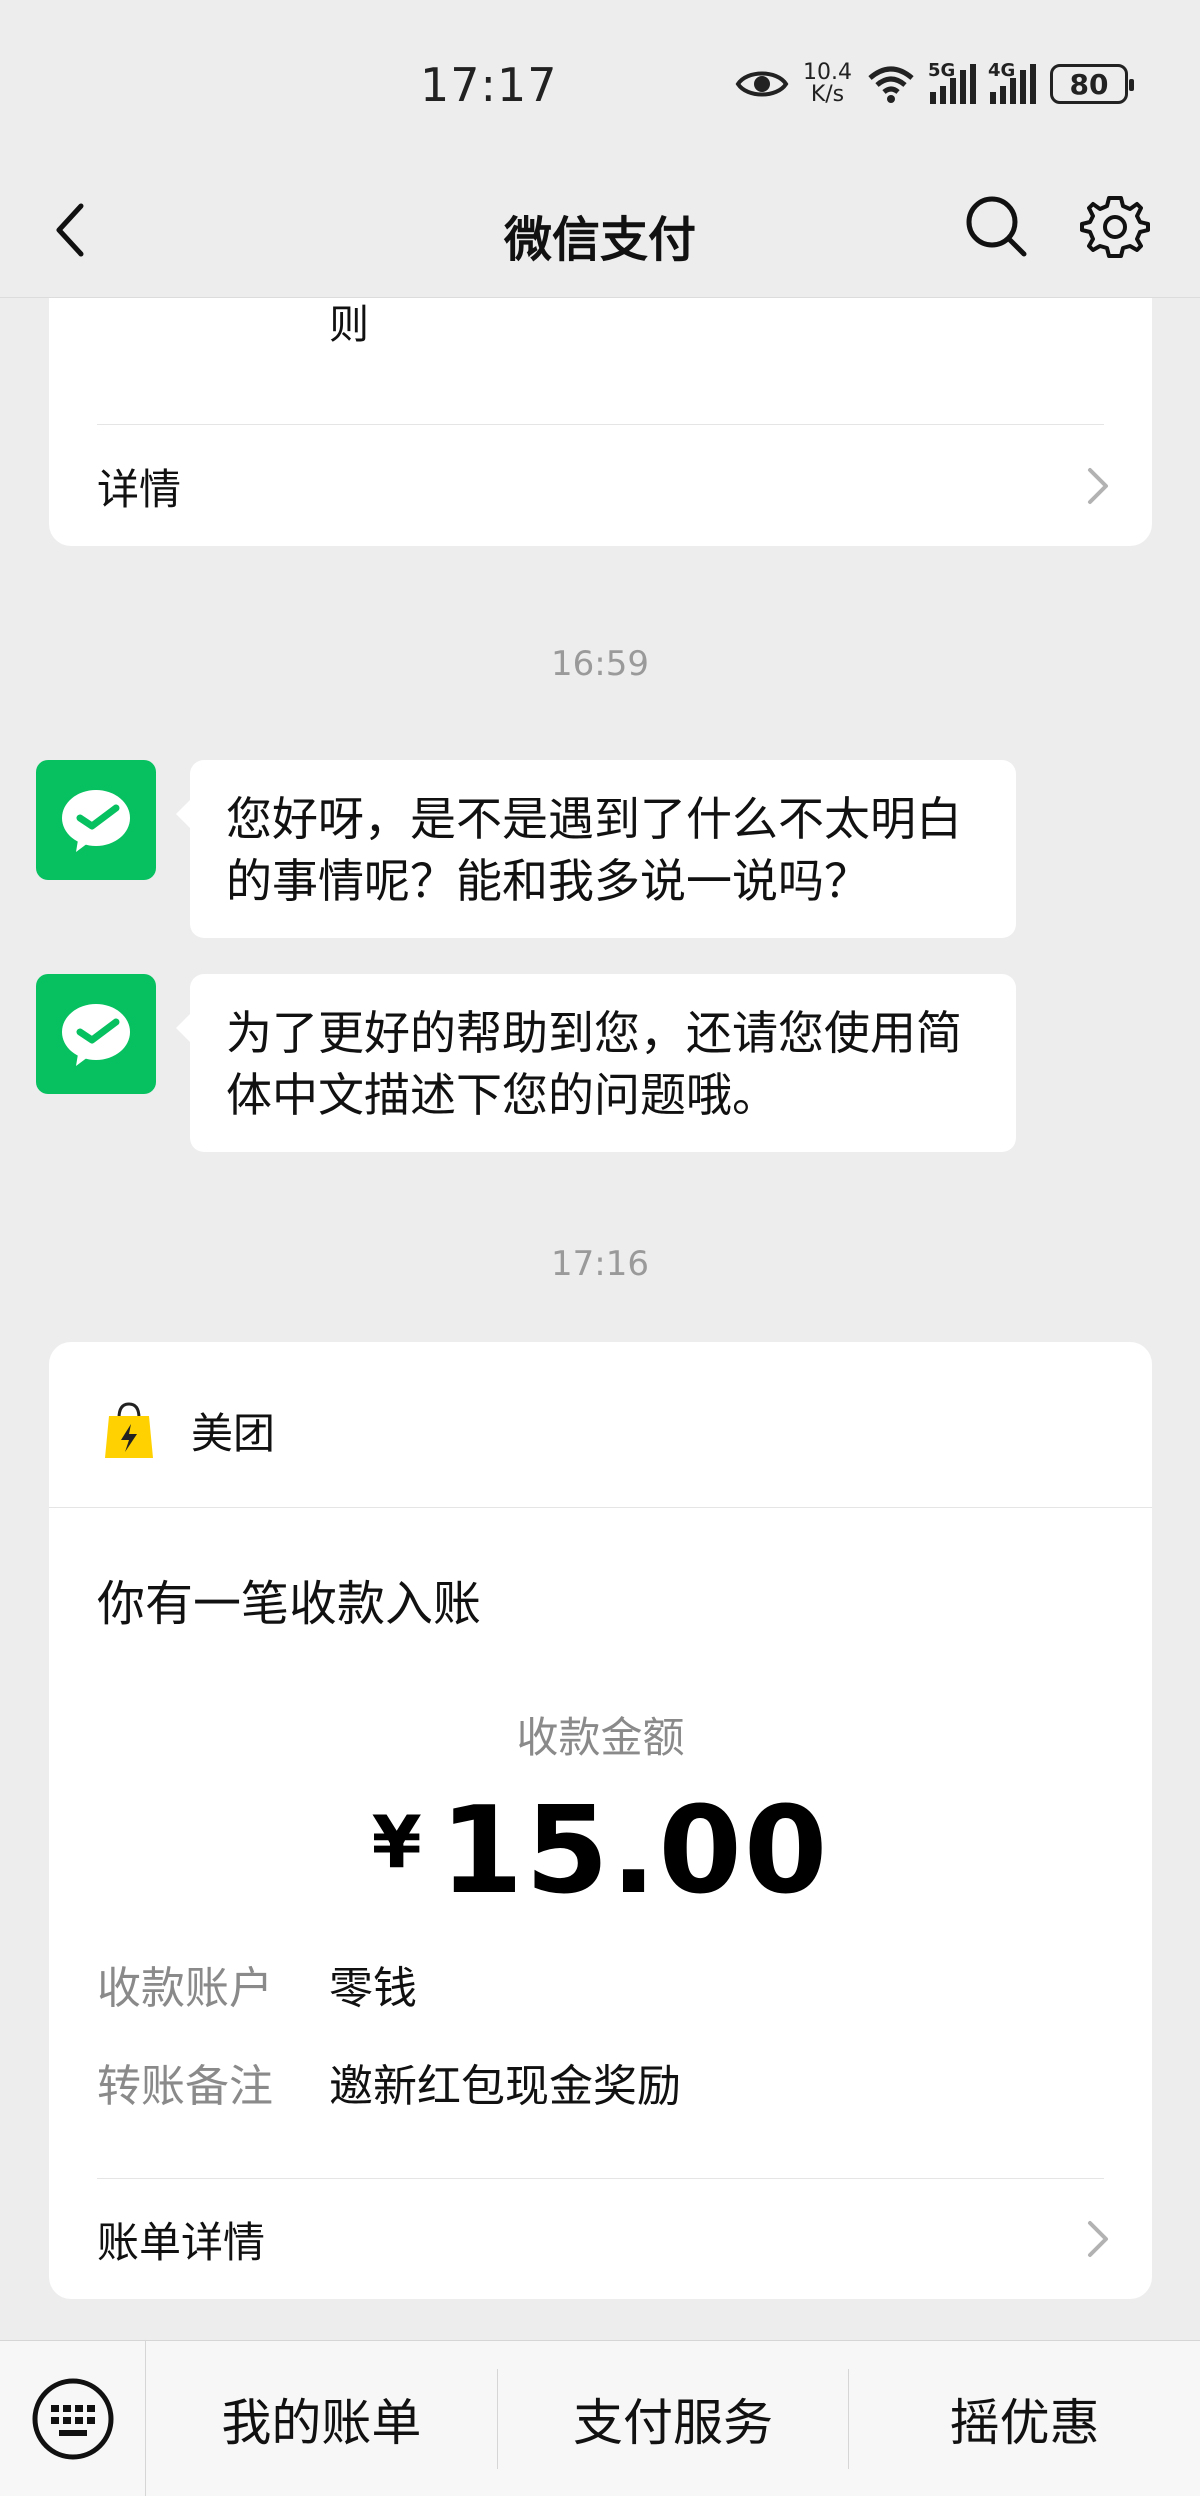 The height and width of the screenshot is (2496, 1200). I want to click on status-icons: 10.4 K/s 5G 4G 80, so click(934, 83).